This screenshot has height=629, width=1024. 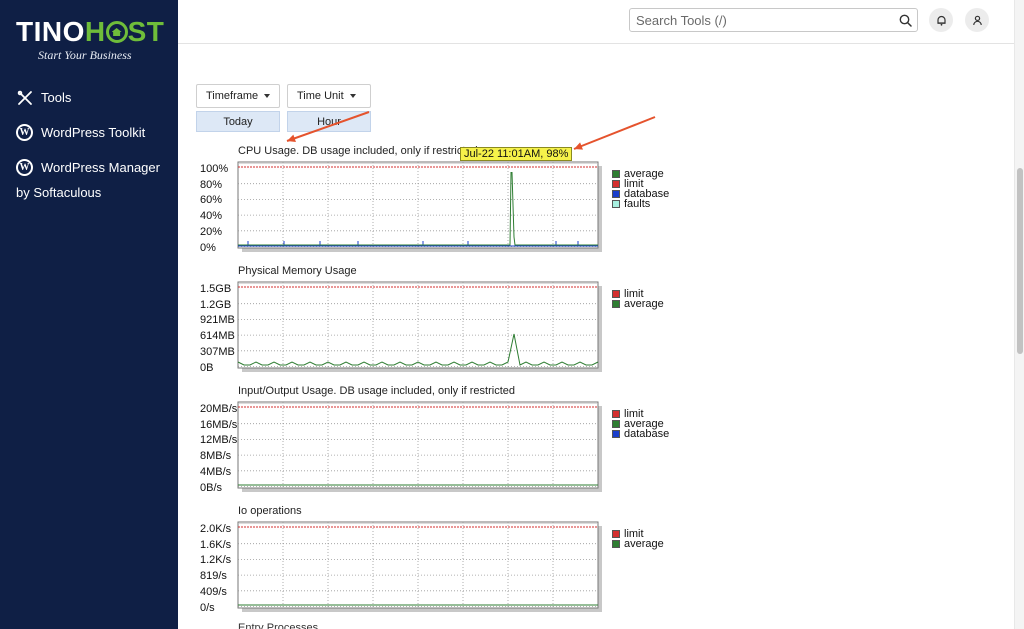 What do you see at coordinates (216, 560) in the screenshot?
I see `y-tick-label: 1.2K/s` at bounding box center [216, 560].